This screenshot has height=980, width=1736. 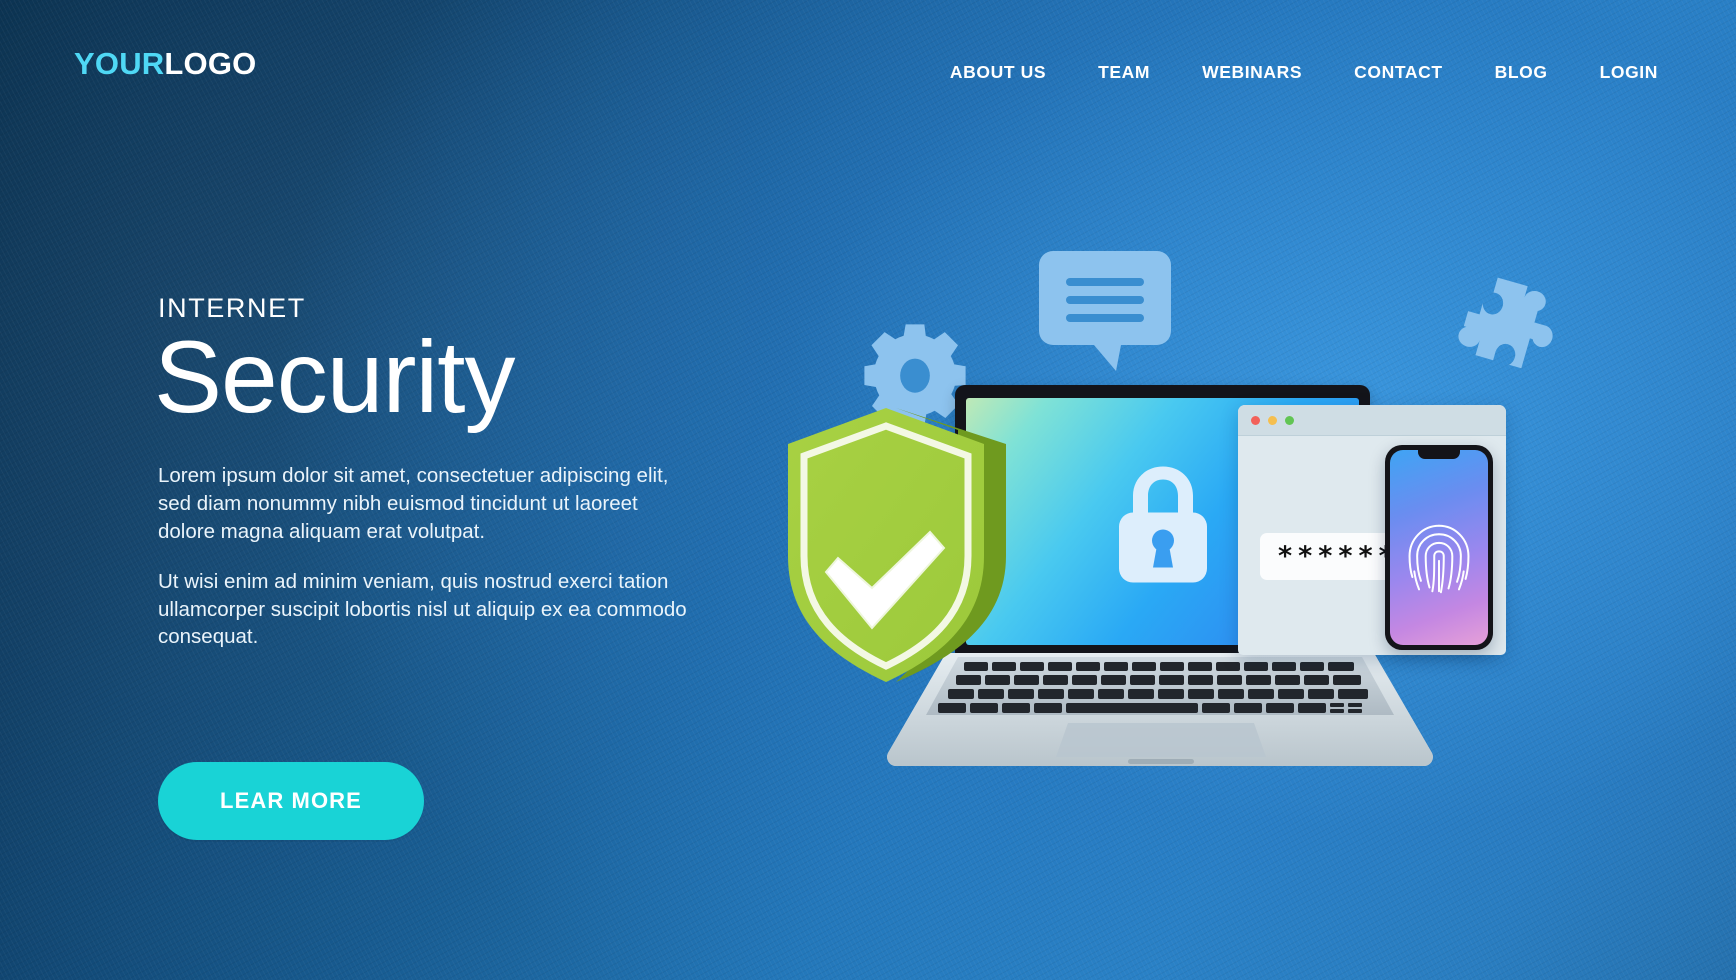 I want to click on fingerprint-icon, so click(x=1439, y=559).